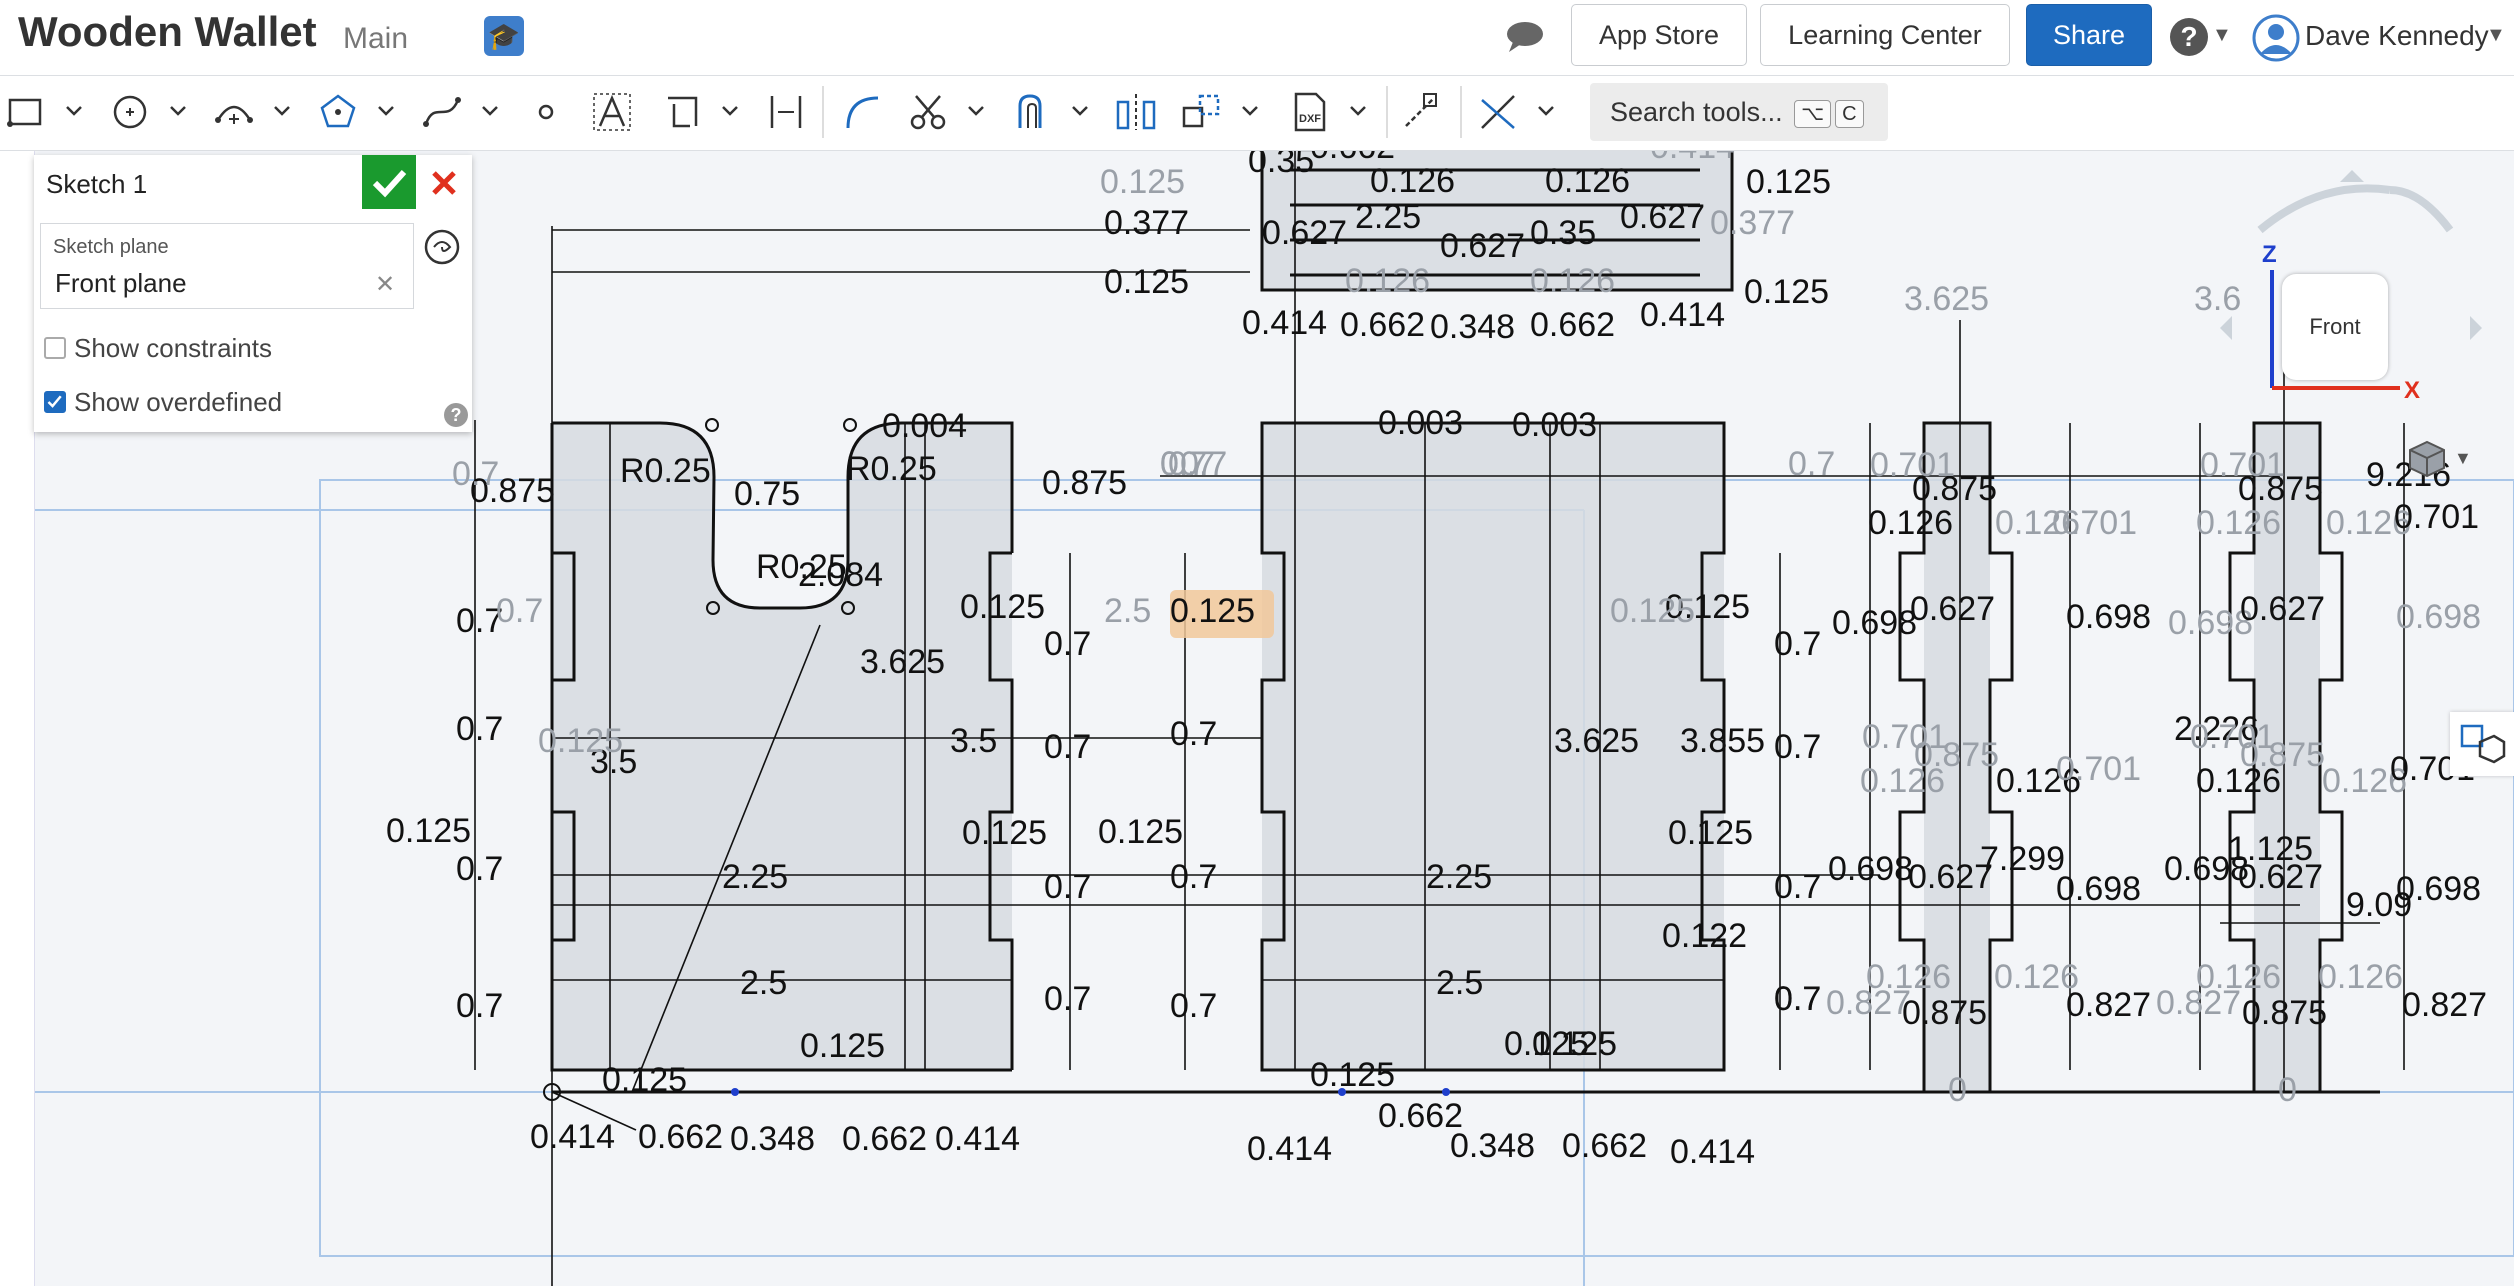 Image resolution: width=2514 pixels, height=1286 pixels. What do you see at coordinates (2089, 35) in the screenshot?
I see `share-button: Share` at bounding box center [2089, 35].